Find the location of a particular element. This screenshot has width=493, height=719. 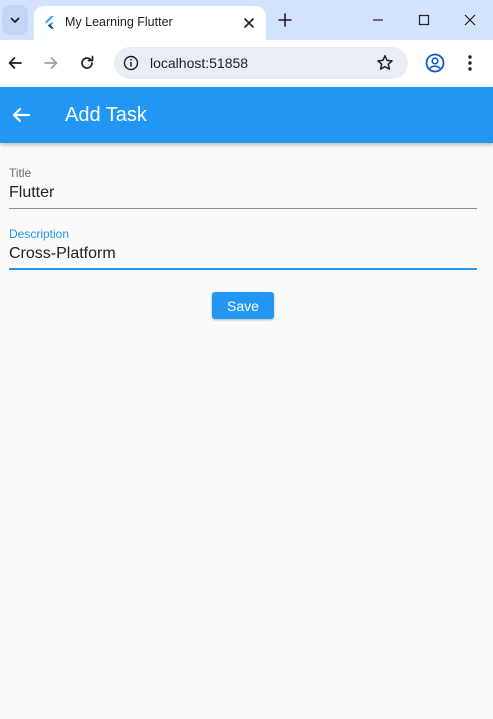

title-input: Flutter is located at coordinates (31, 193).